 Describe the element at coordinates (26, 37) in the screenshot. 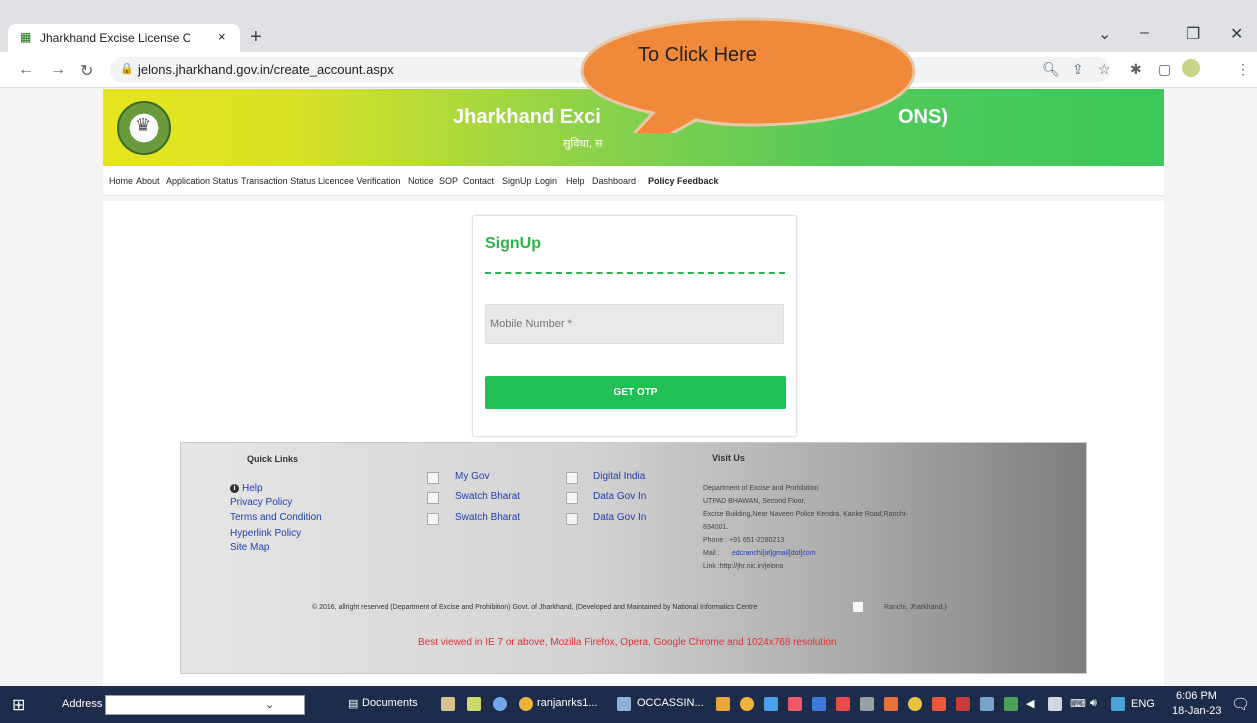

I see `site-favicon-icon: ▦` at that location.